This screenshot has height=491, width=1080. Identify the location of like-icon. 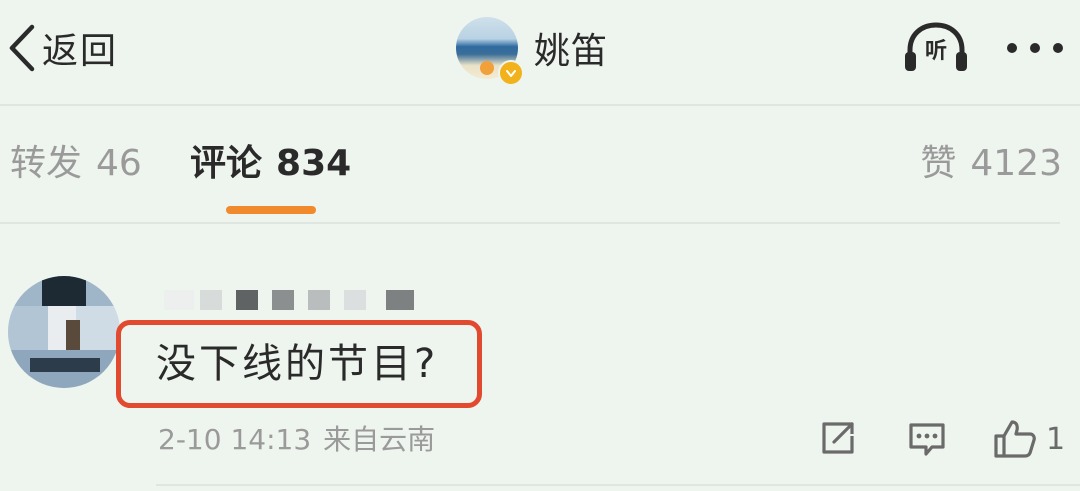
(1015, 439).